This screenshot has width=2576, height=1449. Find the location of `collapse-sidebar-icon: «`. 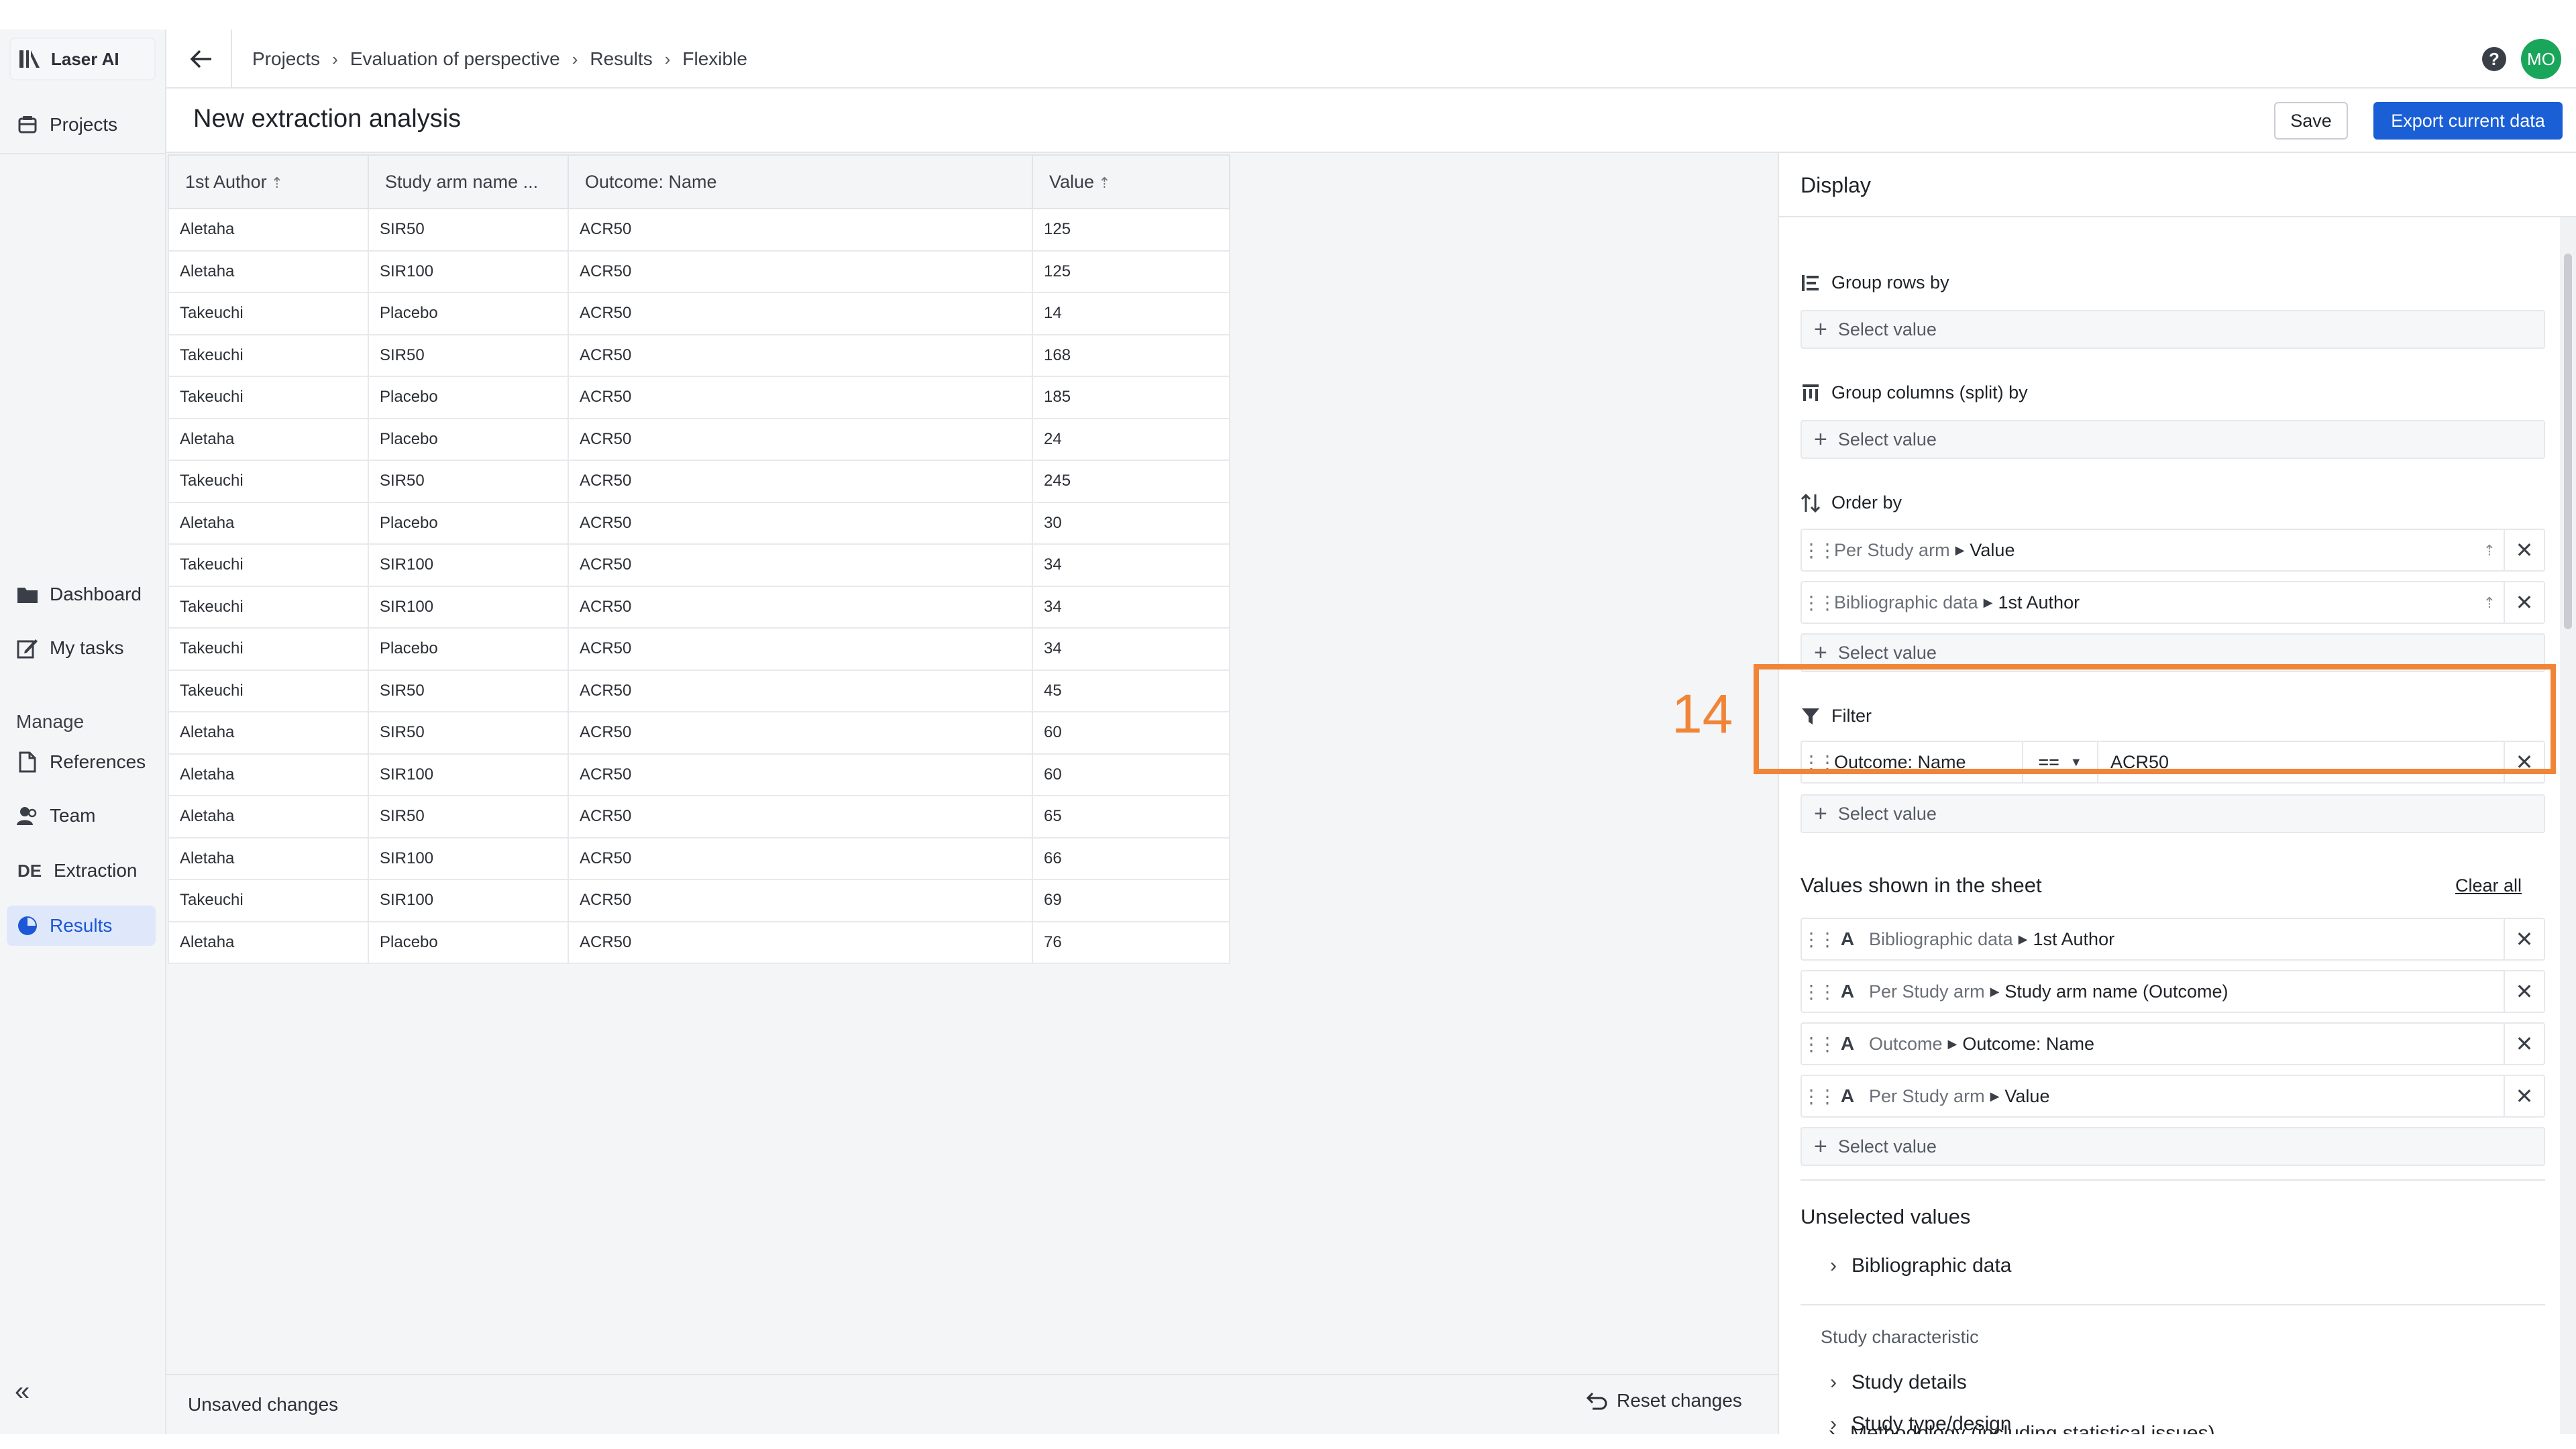

collapse-sidebar-icon: « is located at coordinates (22, 1392).